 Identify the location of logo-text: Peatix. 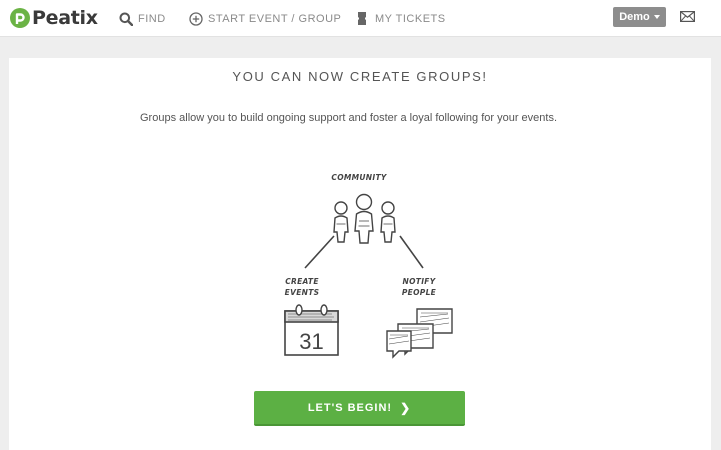
(65, 18).